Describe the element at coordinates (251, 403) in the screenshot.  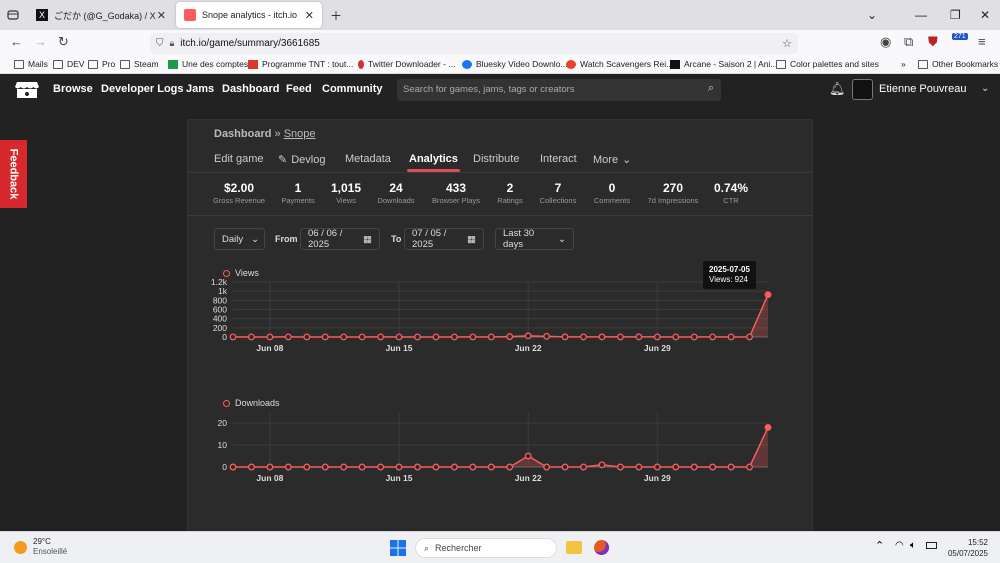
I see `downloads-legend: Downloads` at that location.